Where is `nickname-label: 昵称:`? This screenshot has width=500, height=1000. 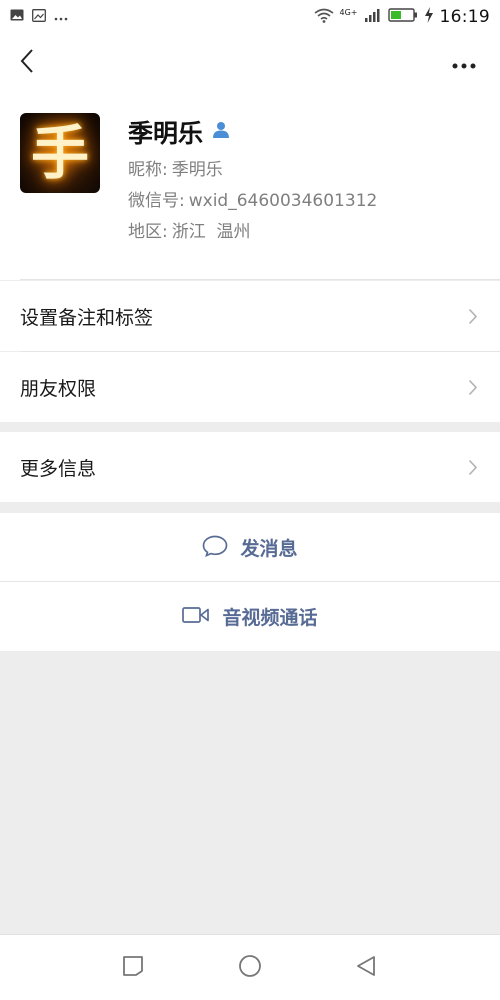
nickname-label: 昵称: is located at coordinates (148, 170).